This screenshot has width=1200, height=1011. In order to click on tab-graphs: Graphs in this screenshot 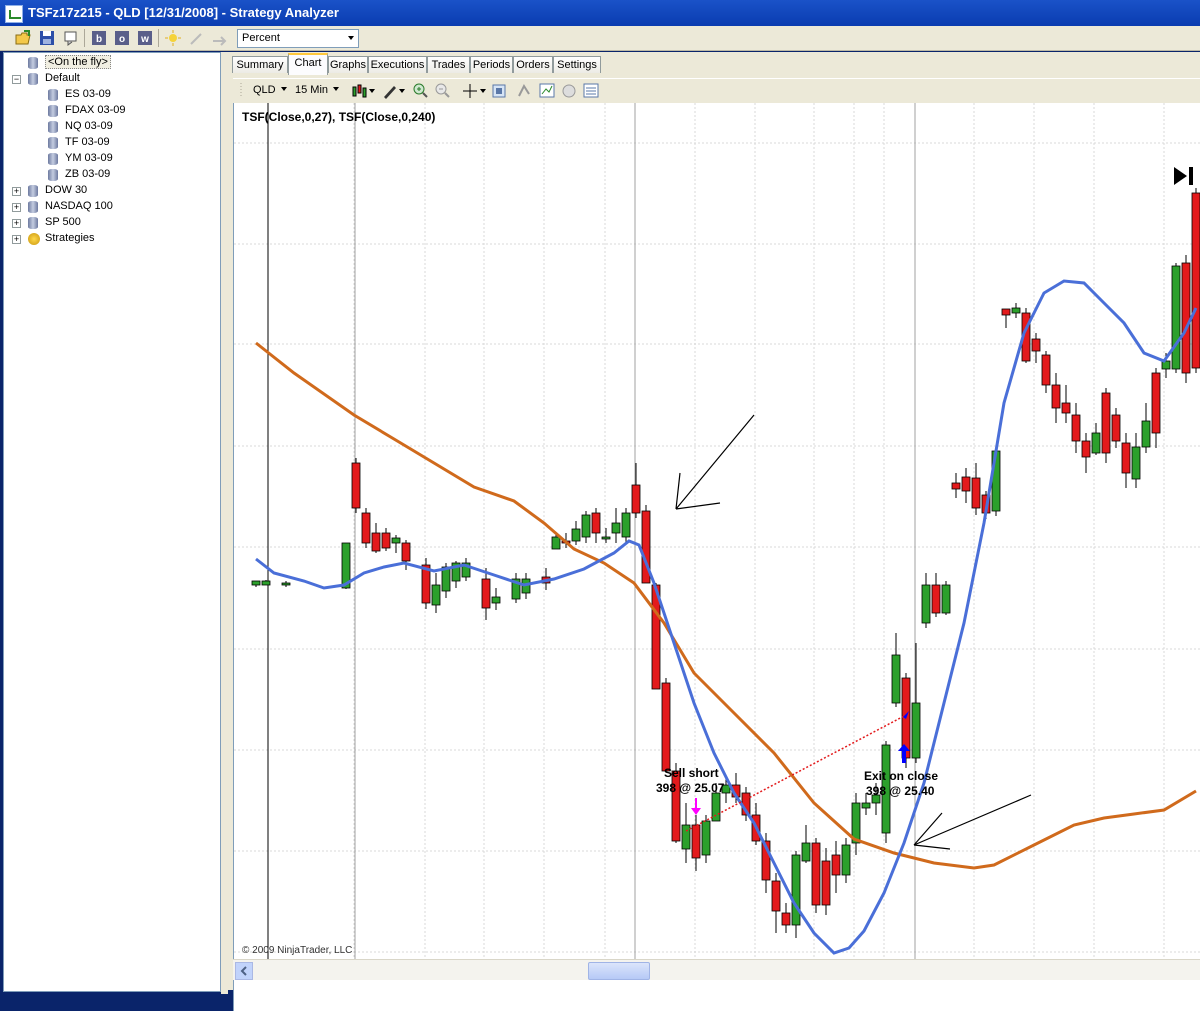, I will do `click(348, 64)`.